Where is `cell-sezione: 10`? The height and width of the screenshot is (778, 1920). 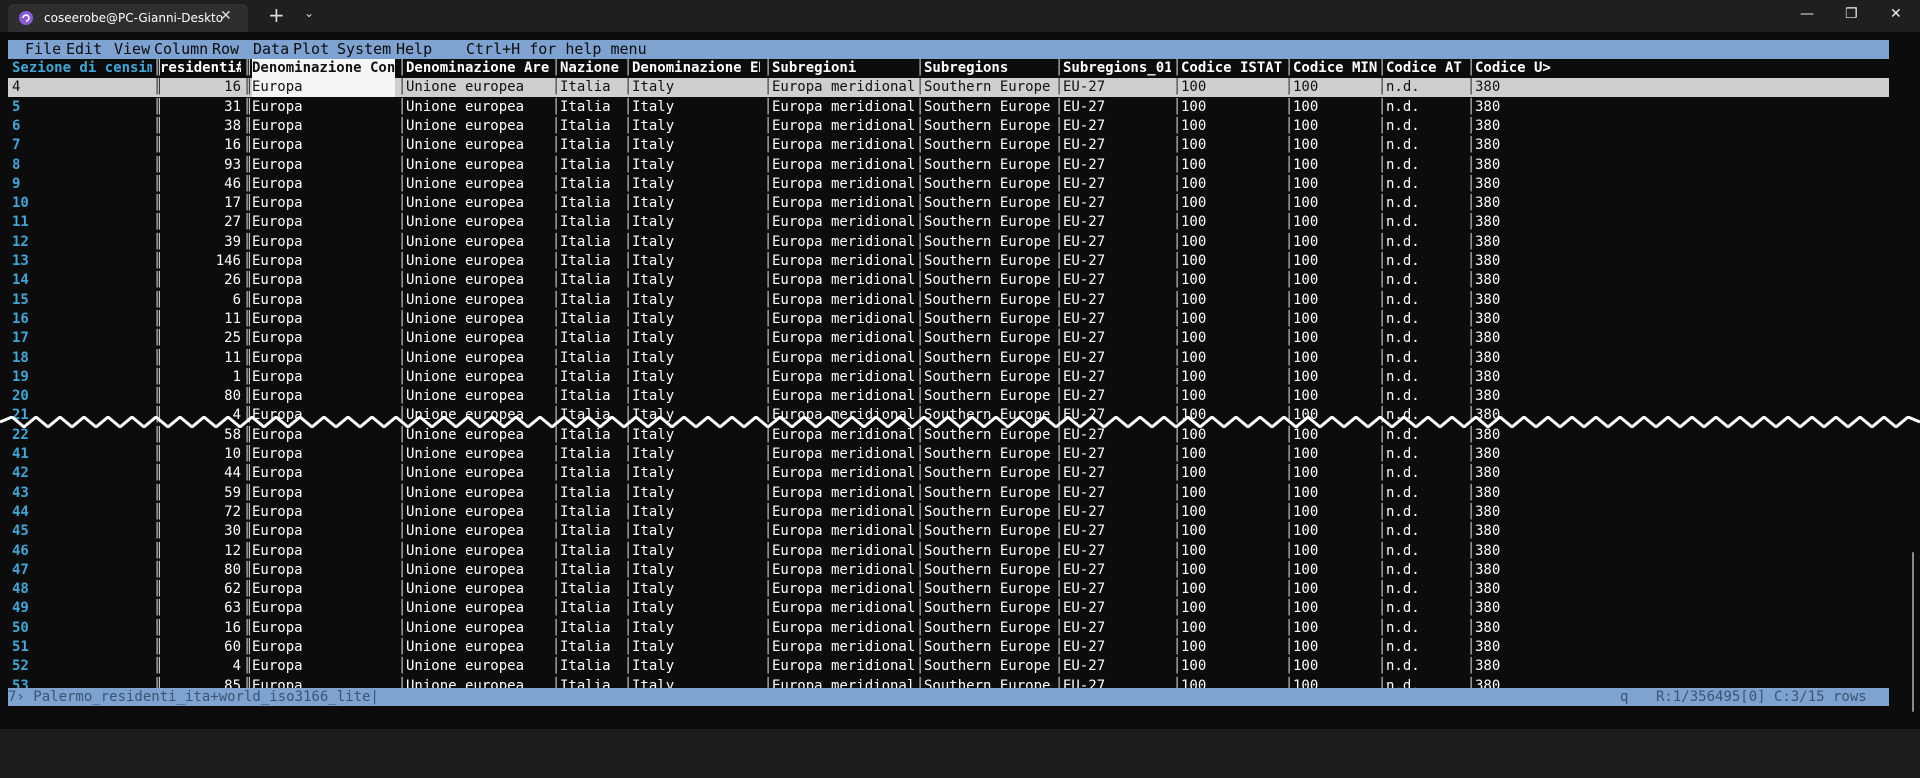
cell-sezione: 10 is located at coordinates (82, 203).